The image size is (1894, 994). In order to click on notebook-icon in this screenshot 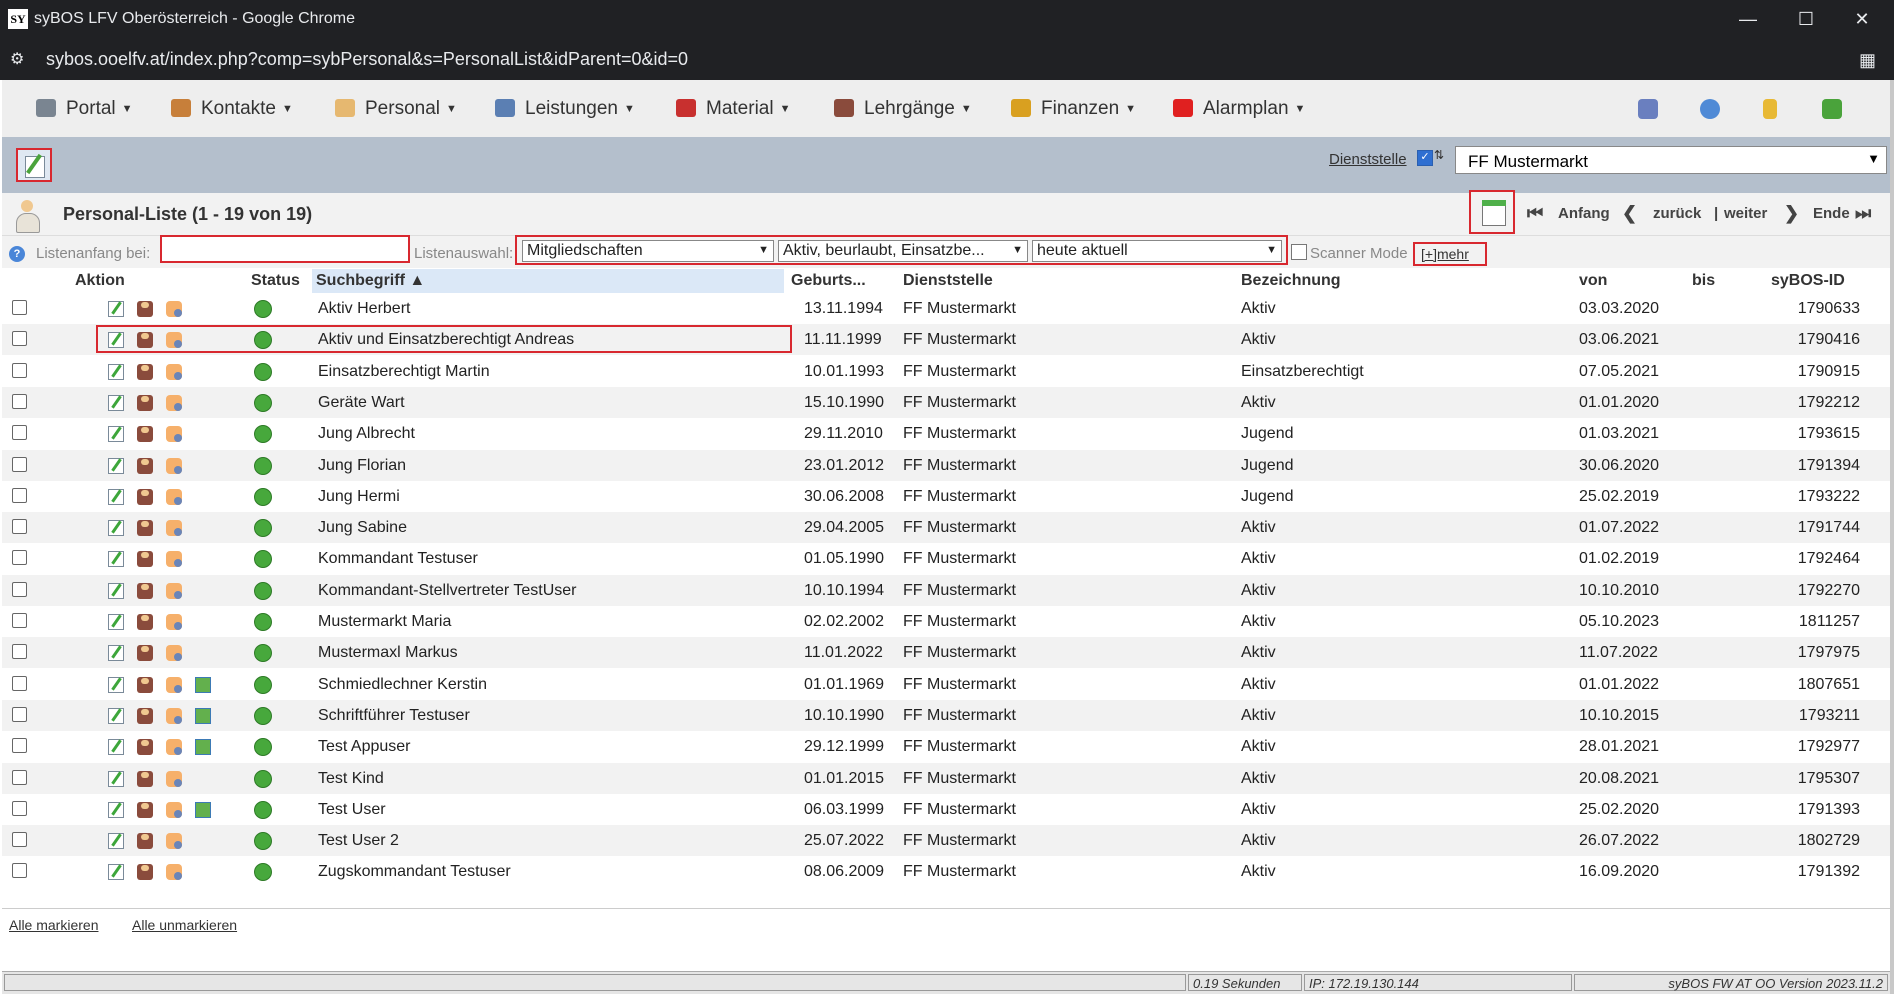, I will do `click(1770, 109)`.